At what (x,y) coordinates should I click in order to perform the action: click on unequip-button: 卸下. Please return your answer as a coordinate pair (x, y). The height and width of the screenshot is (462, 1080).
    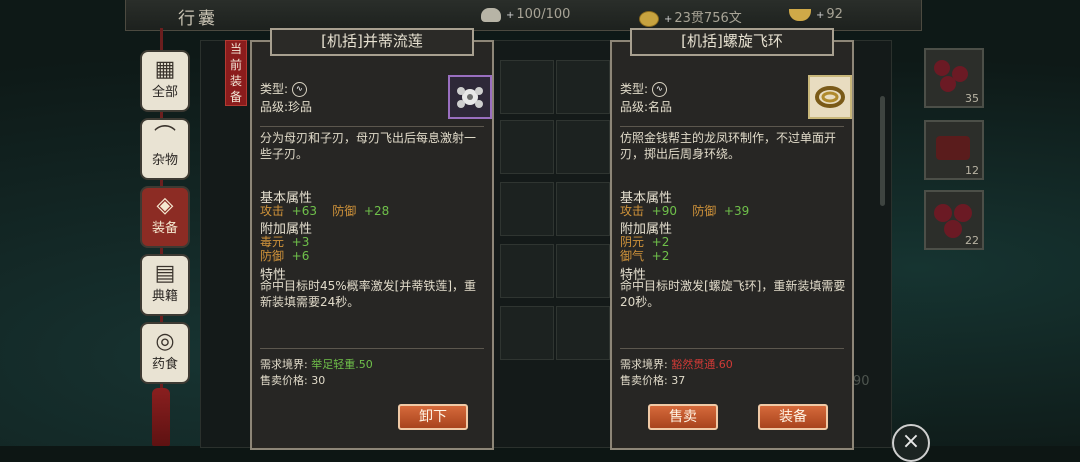
    Looking at the image, I should click on (433, 417).